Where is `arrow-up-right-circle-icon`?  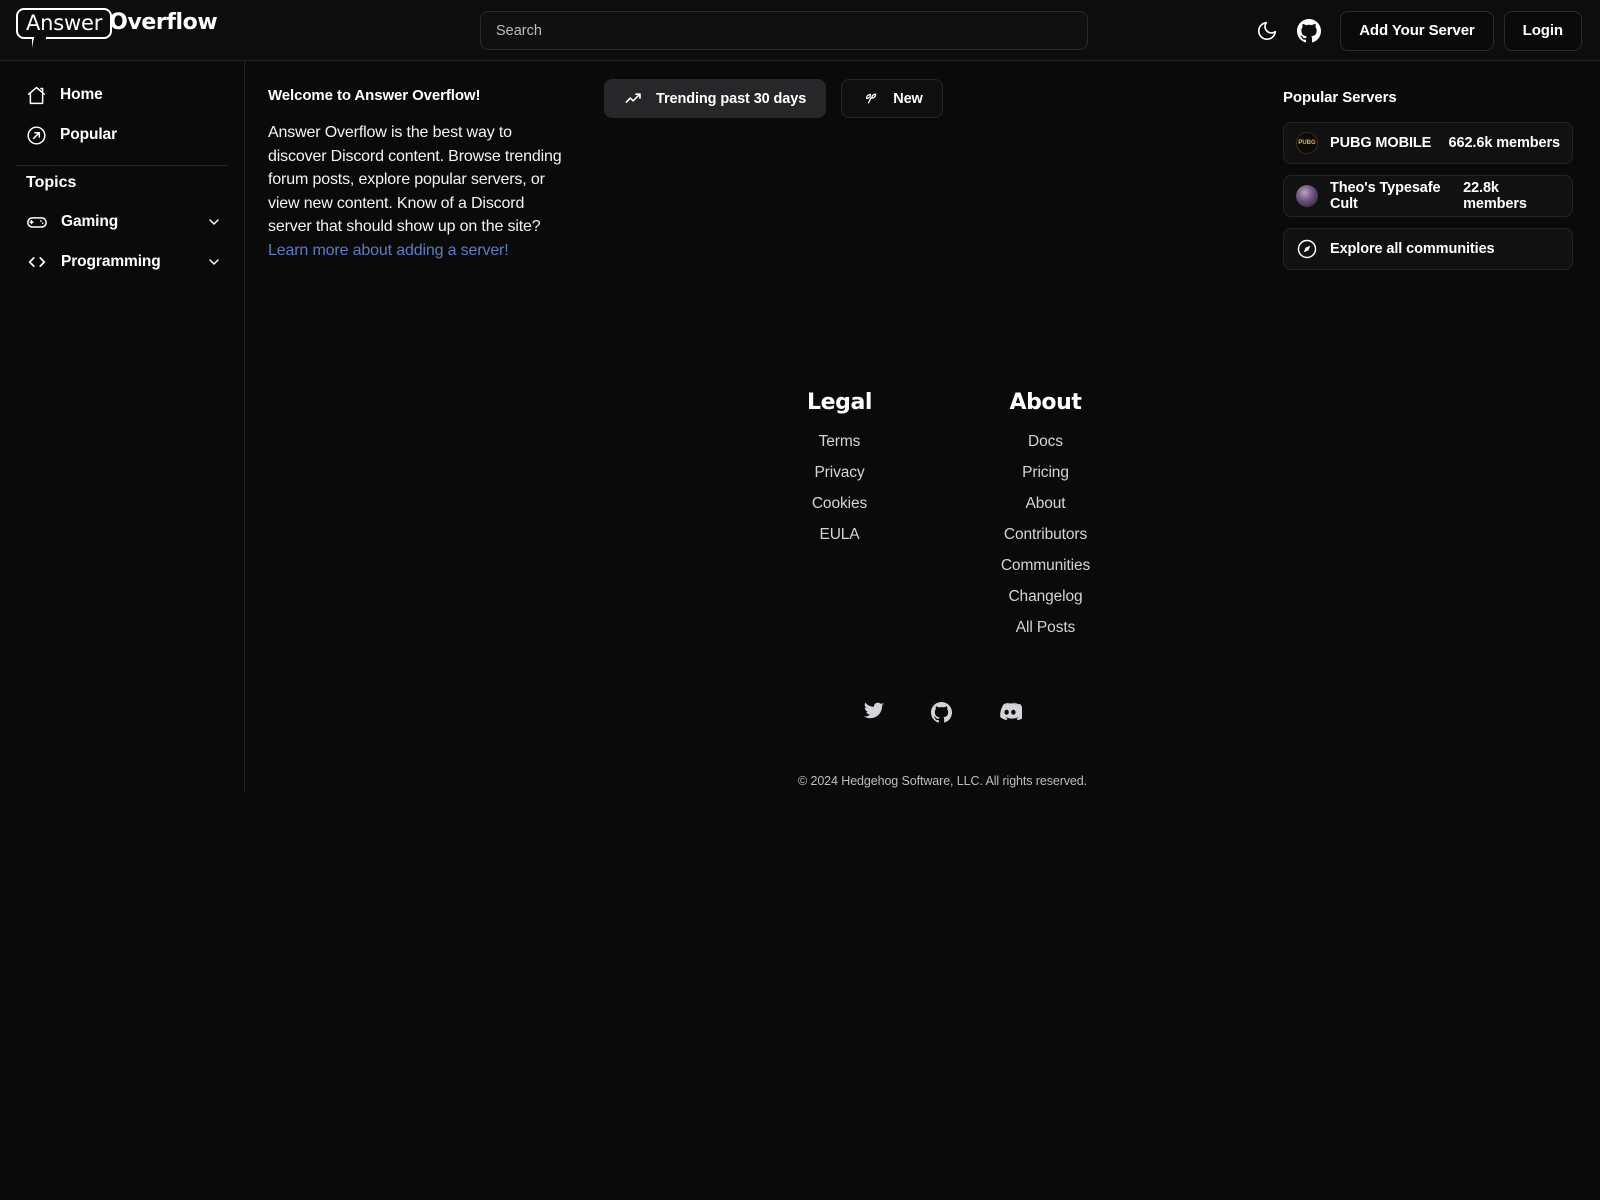 arrow-up-right-circle-icon is located at coordinates (36, 135).